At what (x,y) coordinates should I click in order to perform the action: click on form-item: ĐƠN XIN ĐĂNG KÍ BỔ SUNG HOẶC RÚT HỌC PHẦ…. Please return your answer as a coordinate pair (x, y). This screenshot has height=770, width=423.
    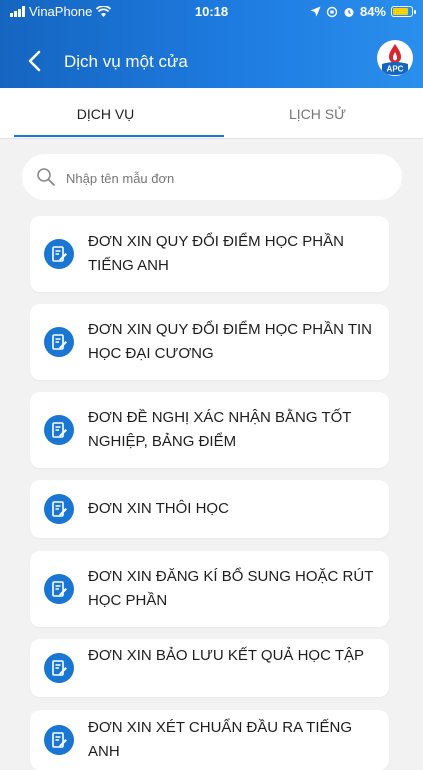
    Looking at the image, I should click on (209, 589).